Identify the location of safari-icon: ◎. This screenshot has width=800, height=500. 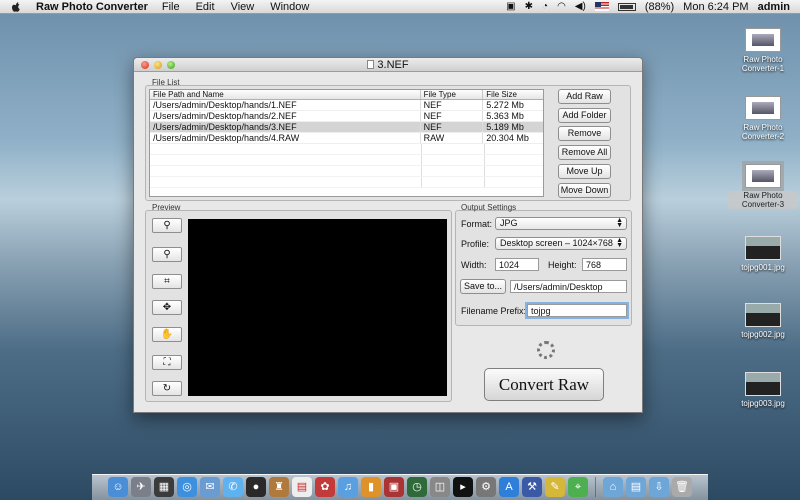
(187, 487).